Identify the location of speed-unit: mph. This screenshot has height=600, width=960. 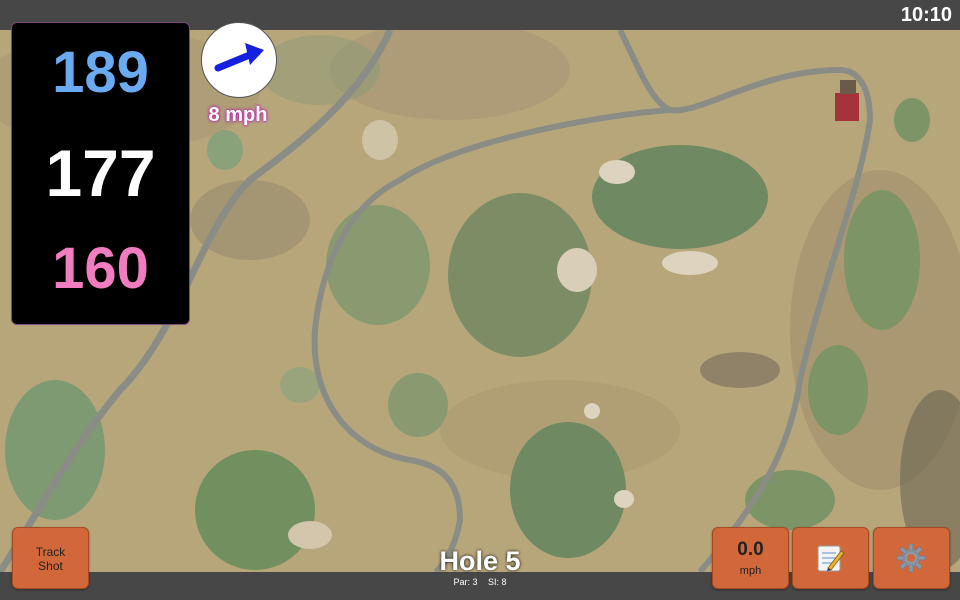
(750, 571).